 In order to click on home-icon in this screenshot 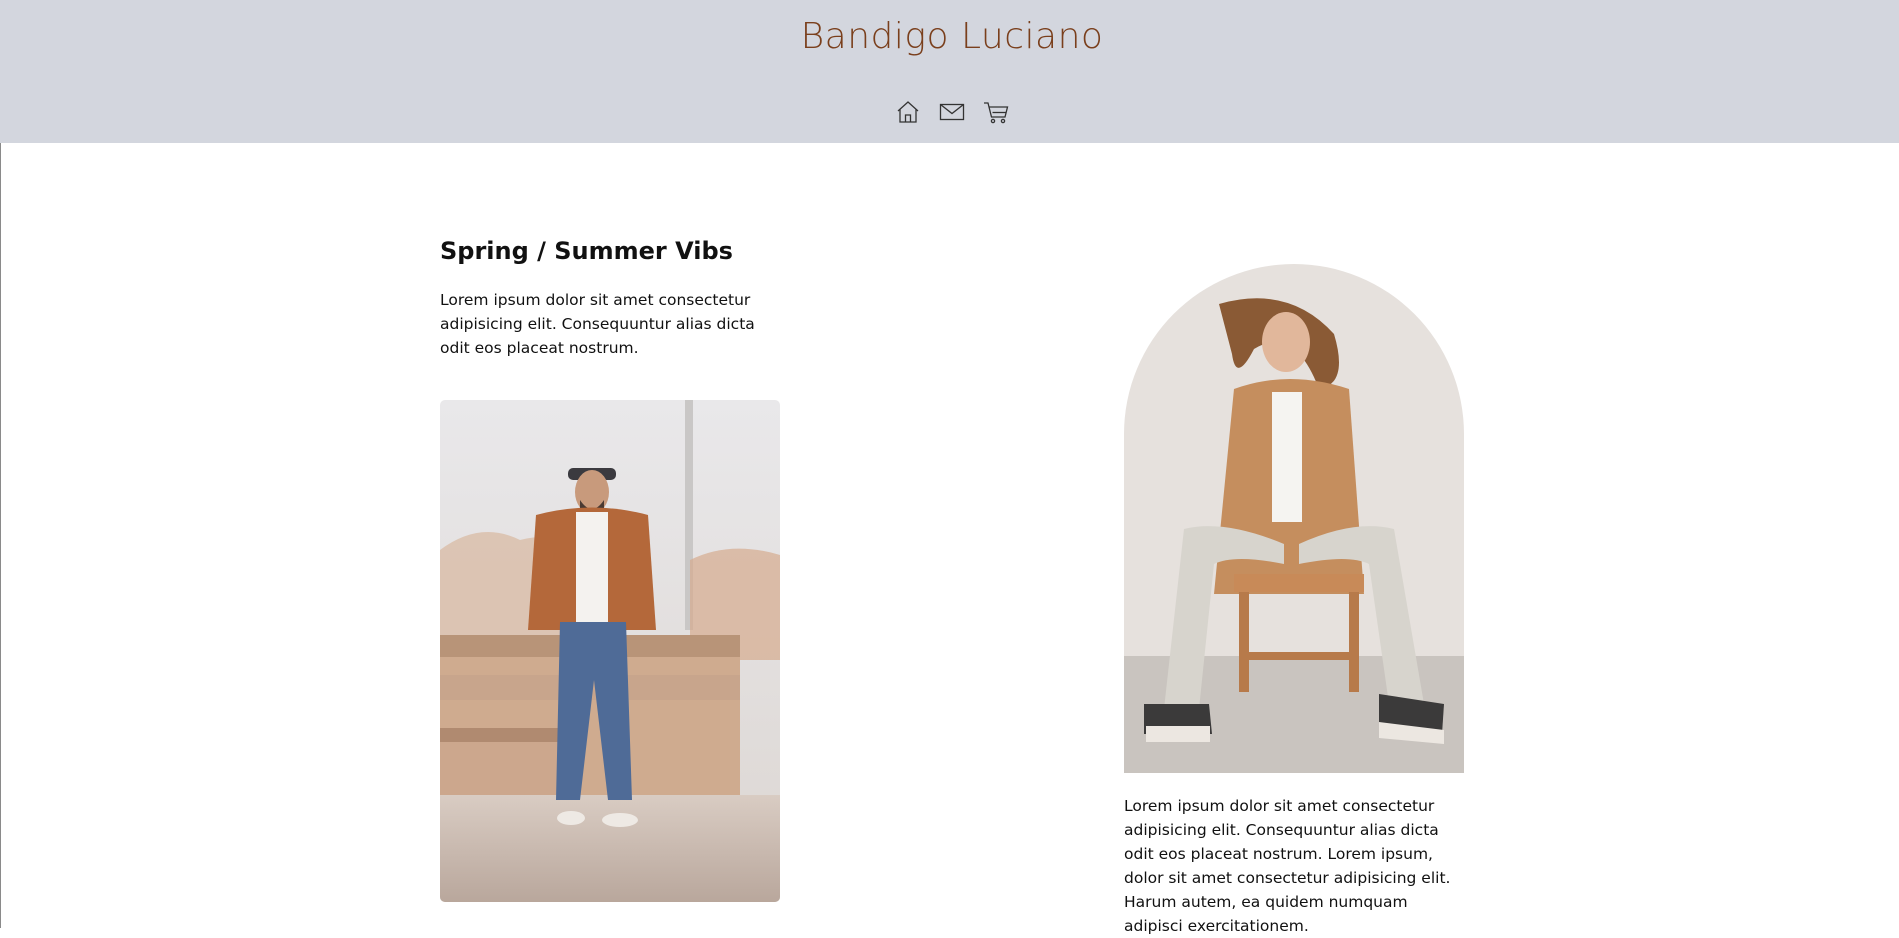, I will do `click(908, 112)`.